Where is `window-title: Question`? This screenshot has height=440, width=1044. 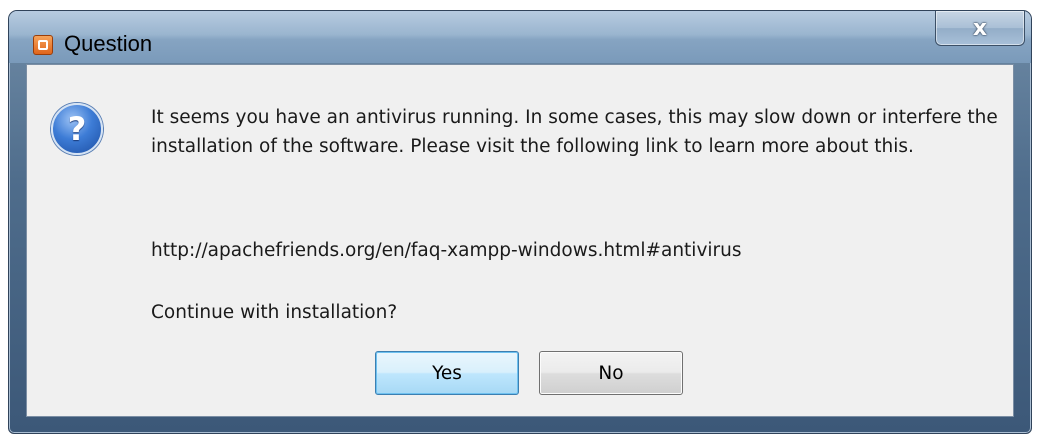 window-title: Question is located at coordinates (108, 43).